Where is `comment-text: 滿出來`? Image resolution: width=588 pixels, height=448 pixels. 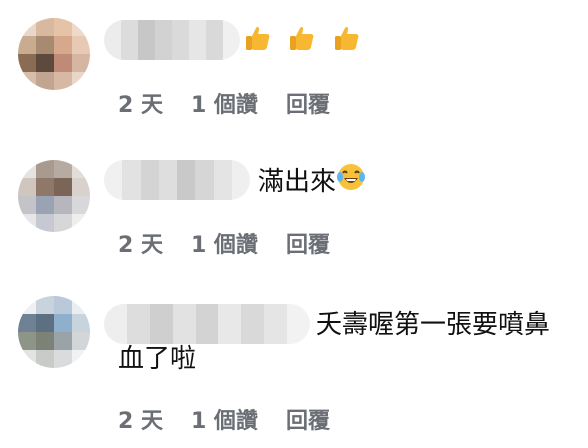 comment-text: 滿出來 is located at coordinates (312, 182).